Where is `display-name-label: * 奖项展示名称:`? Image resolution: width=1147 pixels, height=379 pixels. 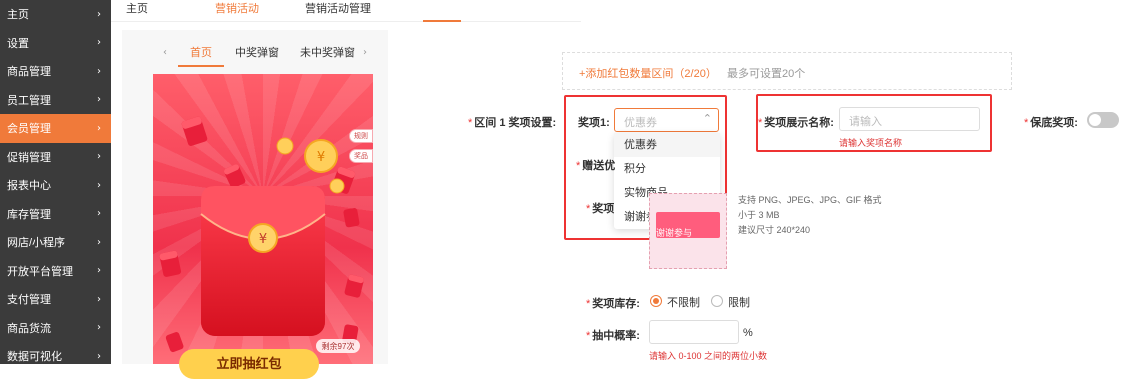
display-name-label: * 奖项展示名称: is located at coordinates (796, 123).